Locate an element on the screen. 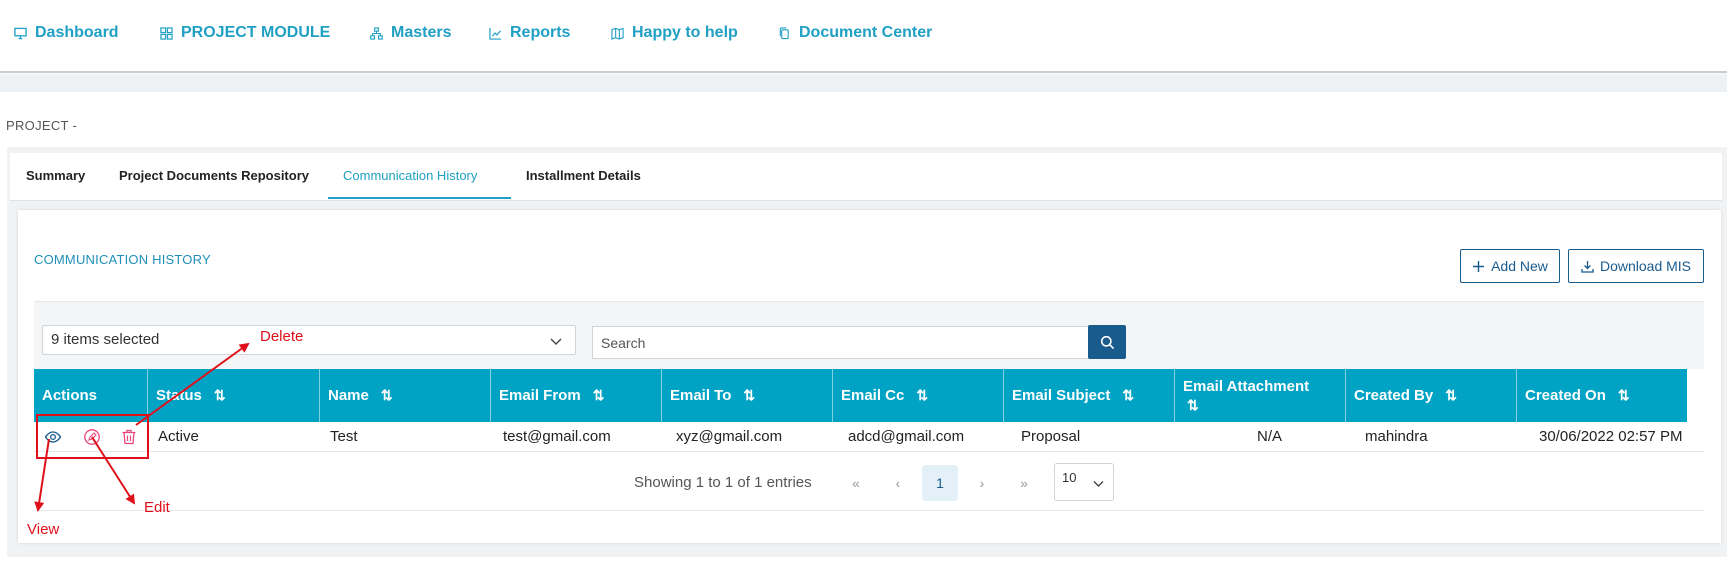 This screenshot has height=569, width=1727. header-divider-strip is located at coordinates (863, 83).